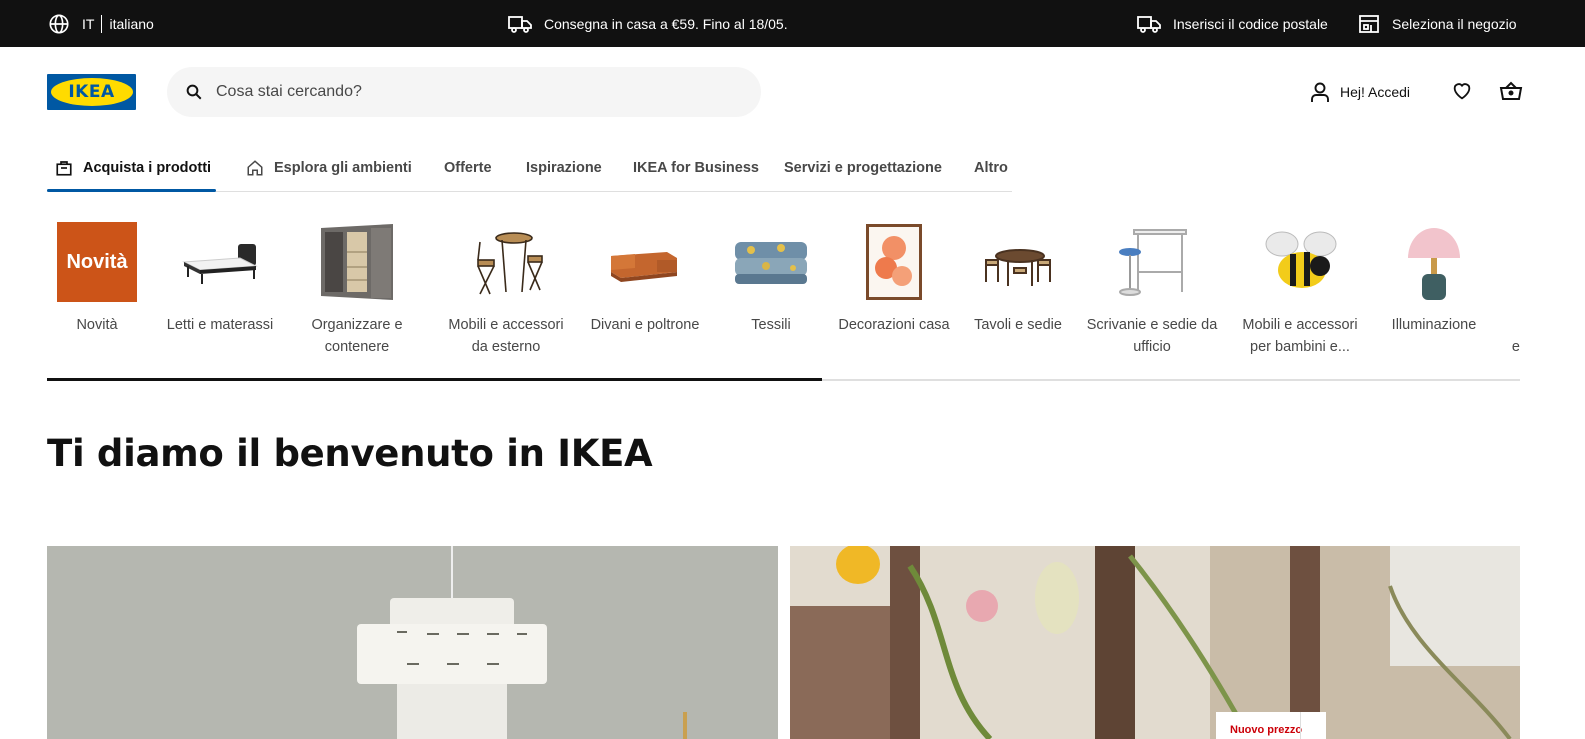 This screenshot has width=1585, height=739. I want to click on tab-explore-rooms: Esplora gli ambienti, so click(329, 168).